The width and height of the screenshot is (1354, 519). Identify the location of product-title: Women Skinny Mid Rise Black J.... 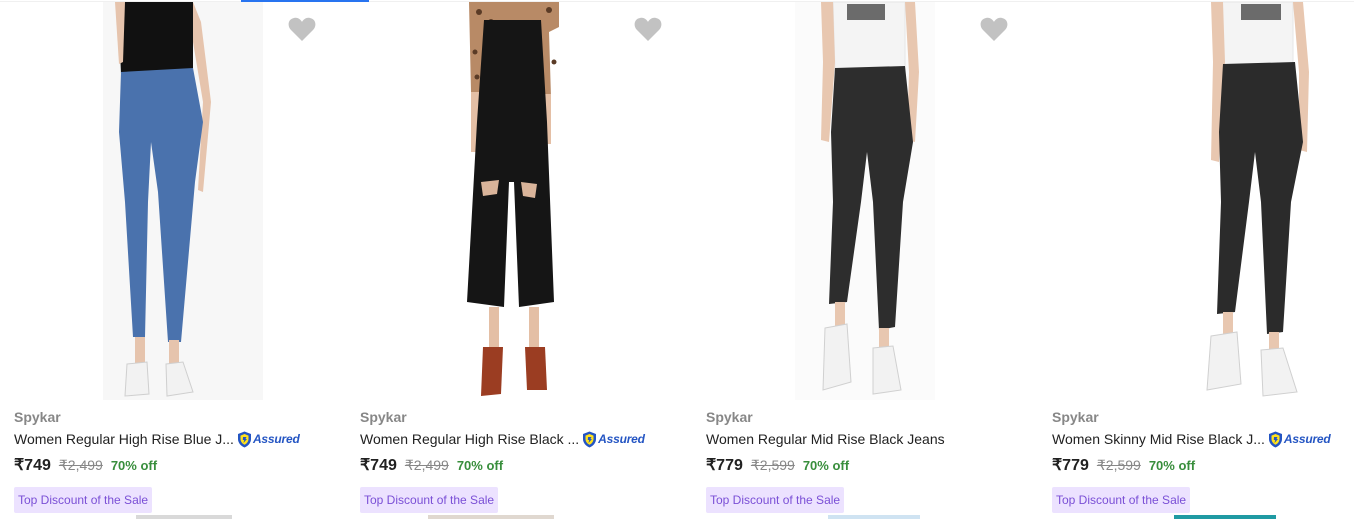
(1158, 439).